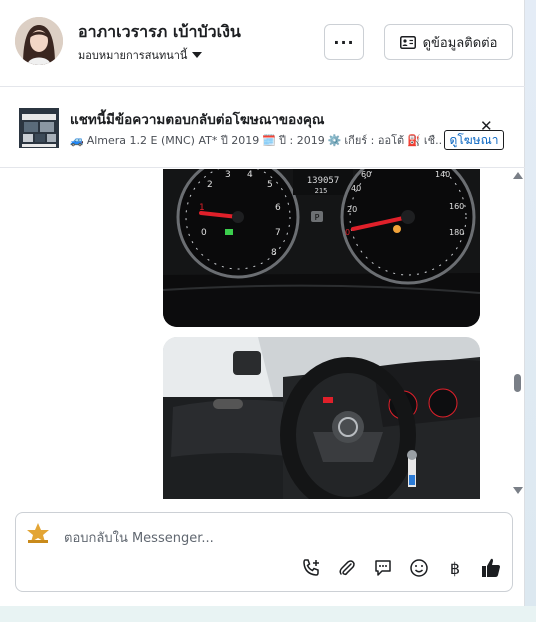  I want to click on ad-reply-title: แชทนี้มีข้อความตอบกลับต่อโฆษณาของคุณ, so click(197, 120).